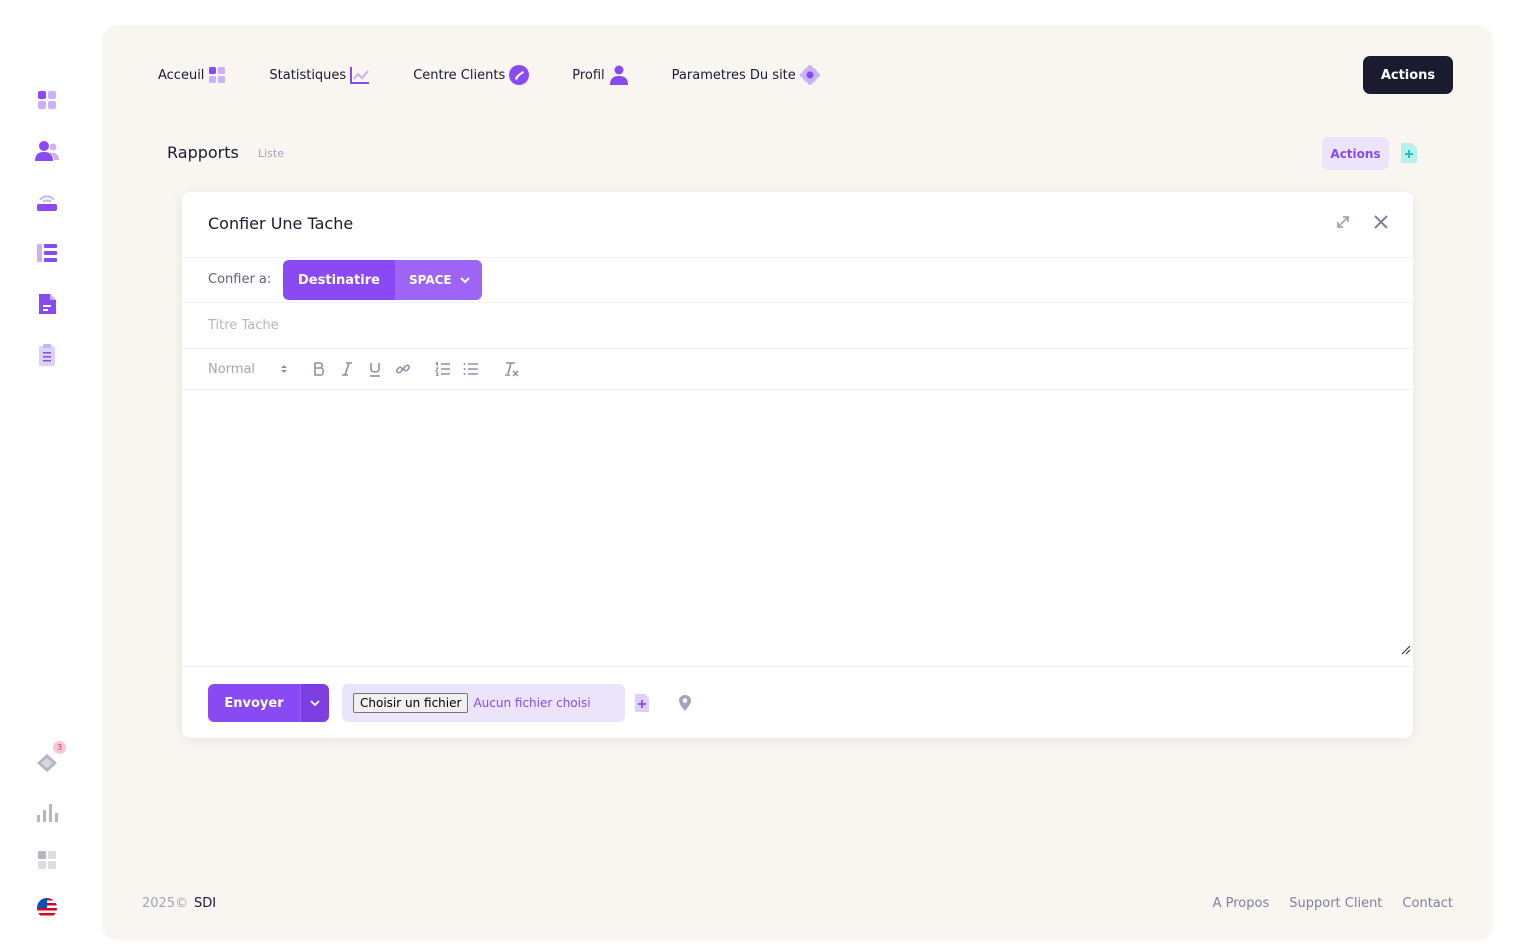  I want to click on assign-split-button: Destinatire SPACE, so click(382, 280).